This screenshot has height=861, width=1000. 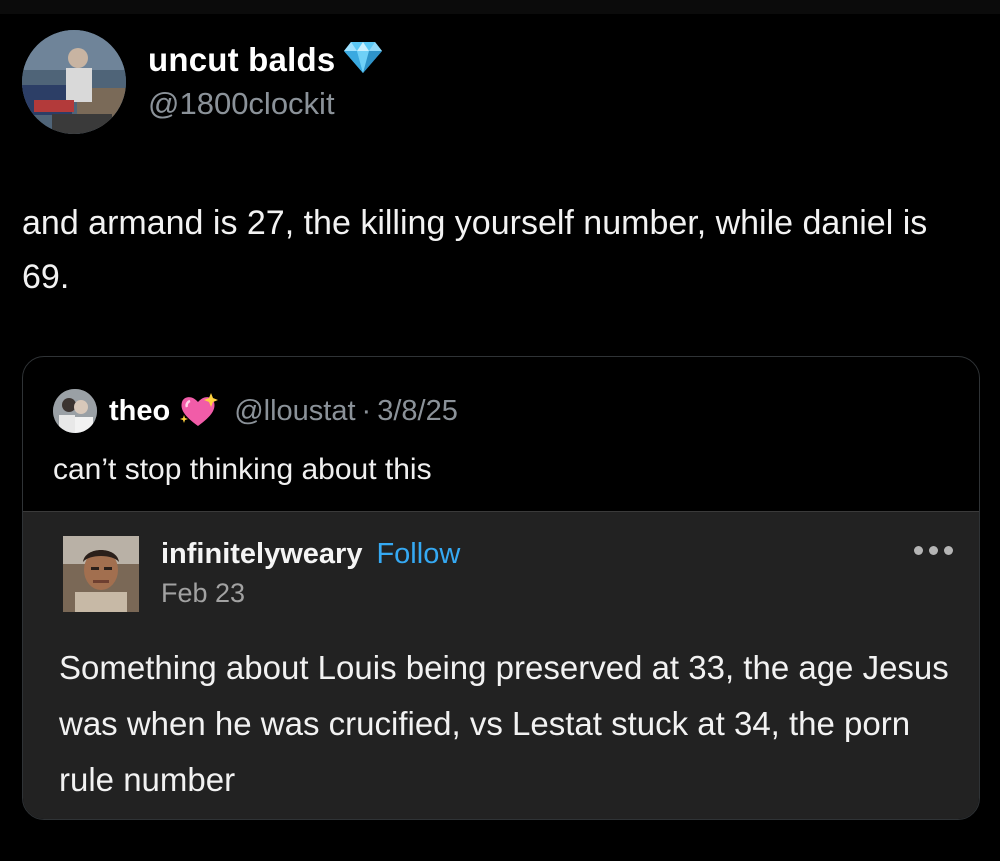 I want to click on quoted-post-text: can’t stop thinking about this, so click(x=242, y=469).